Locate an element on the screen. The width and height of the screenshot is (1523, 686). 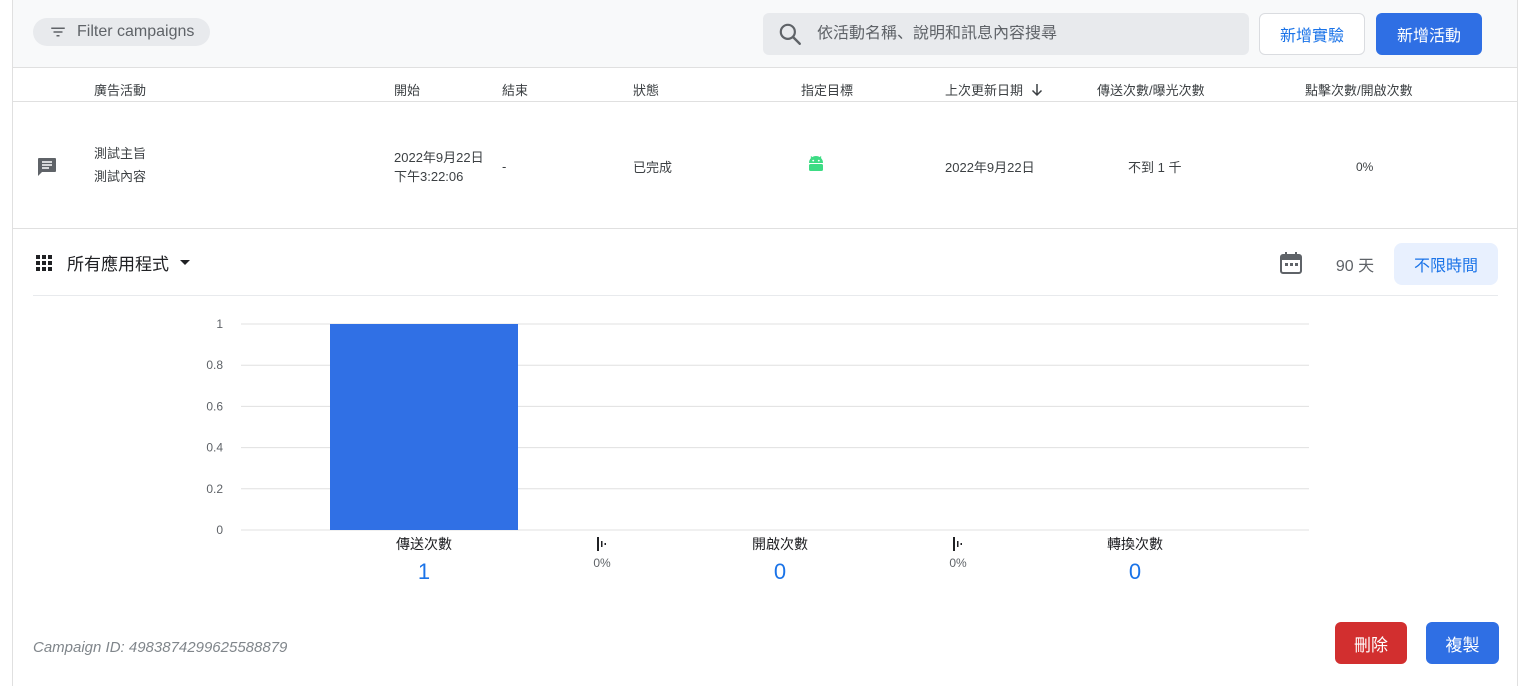
filter-campaigns-label: Filter campaigns is located at coordinates (136, 31).